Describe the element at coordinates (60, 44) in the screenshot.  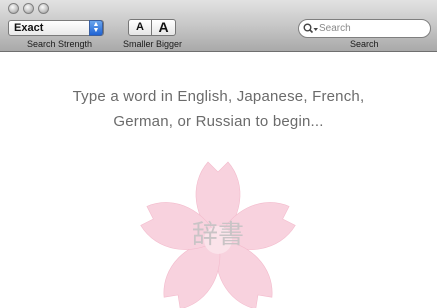
I see `search-strength-label: Search Strength` at that location.